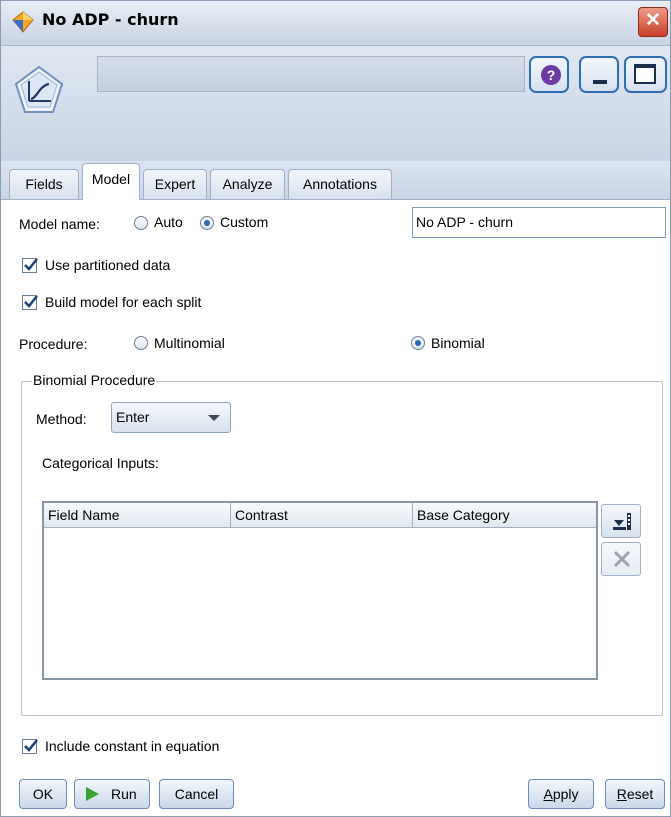 The width and height of the screenshot is (671, 817). What do you see at coordinates (92, 794) in the screenshot?
I see `run-play-icon` at bounding box center [92, 794].